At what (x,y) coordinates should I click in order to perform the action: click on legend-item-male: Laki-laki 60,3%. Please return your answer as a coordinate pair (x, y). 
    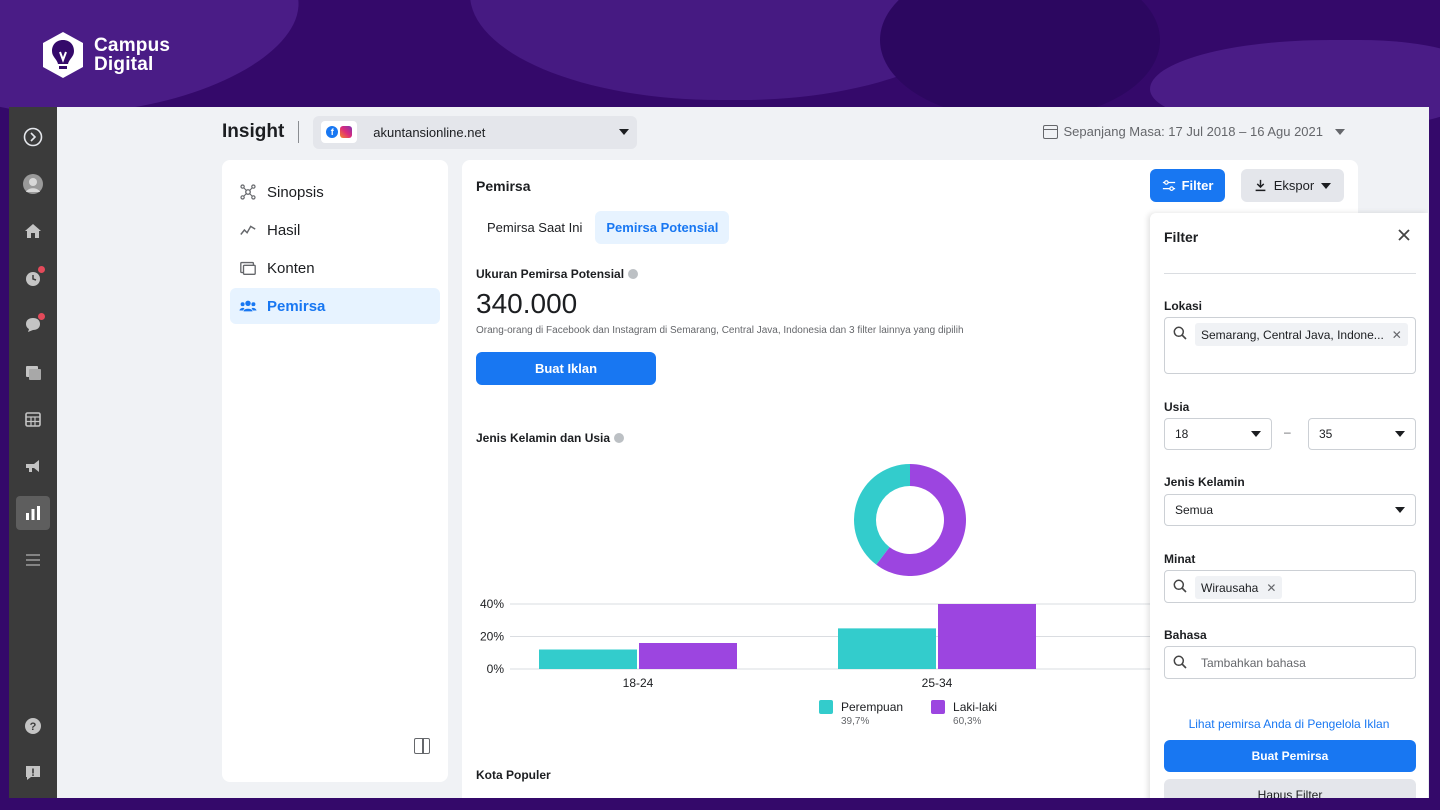
    Looking at the image, I should click on (964, 713).